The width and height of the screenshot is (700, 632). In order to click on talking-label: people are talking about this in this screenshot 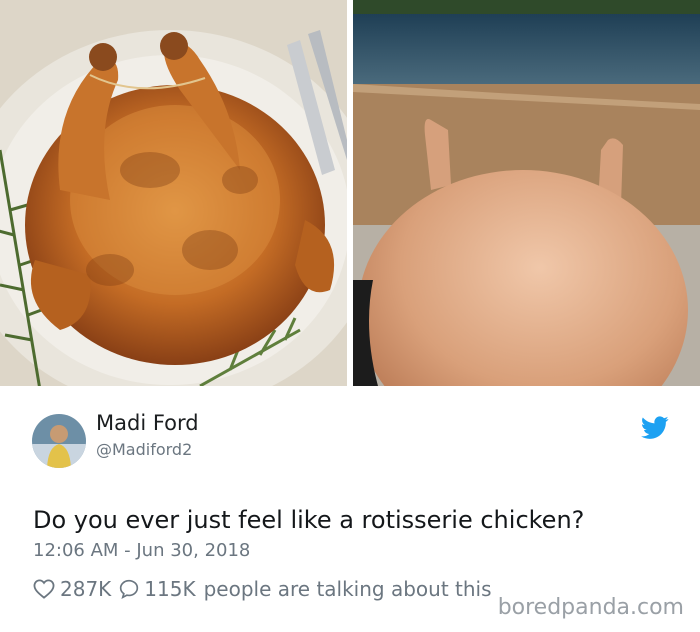, I will do `click(348, 589)`.